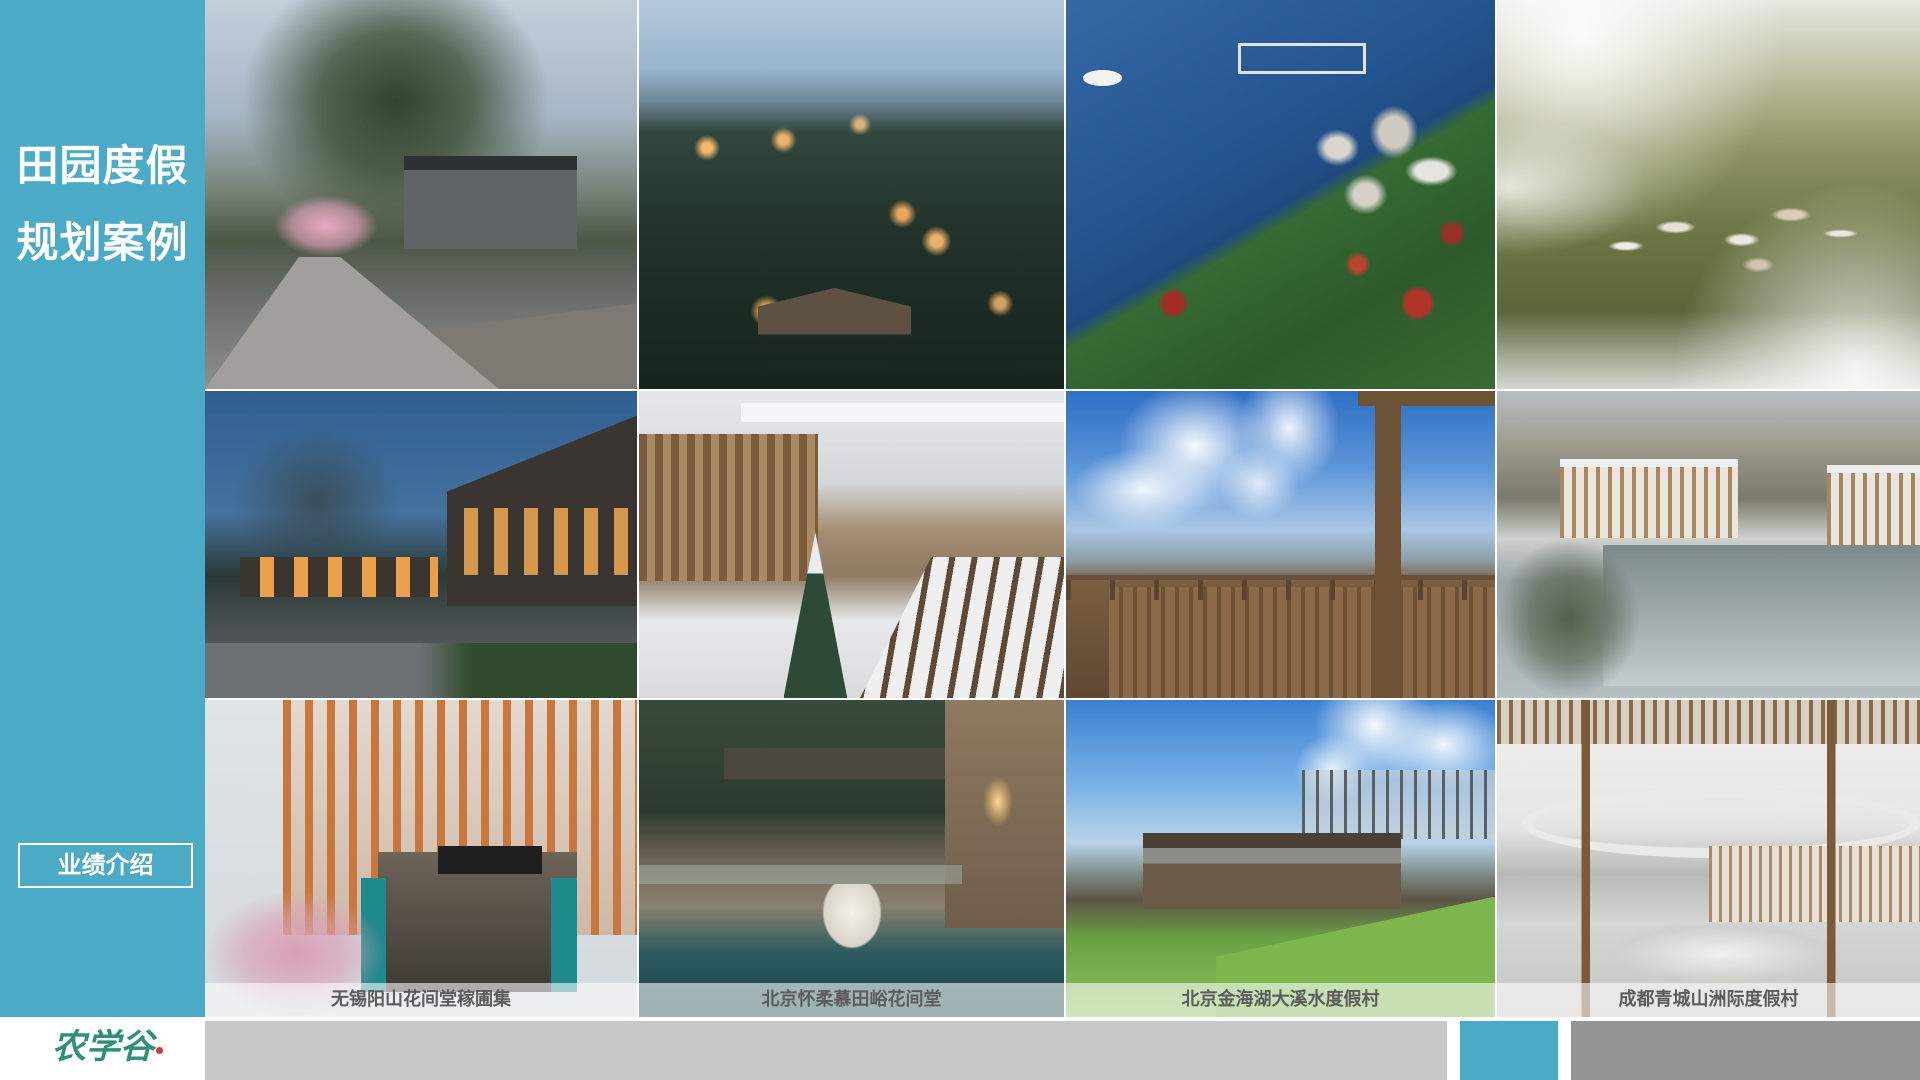 This screenshot has width=1920, height=1080. What do you see at coordinates (1387, 544) in the screenshot?
I see `wooden-post` at bounding box center [1387, 544].